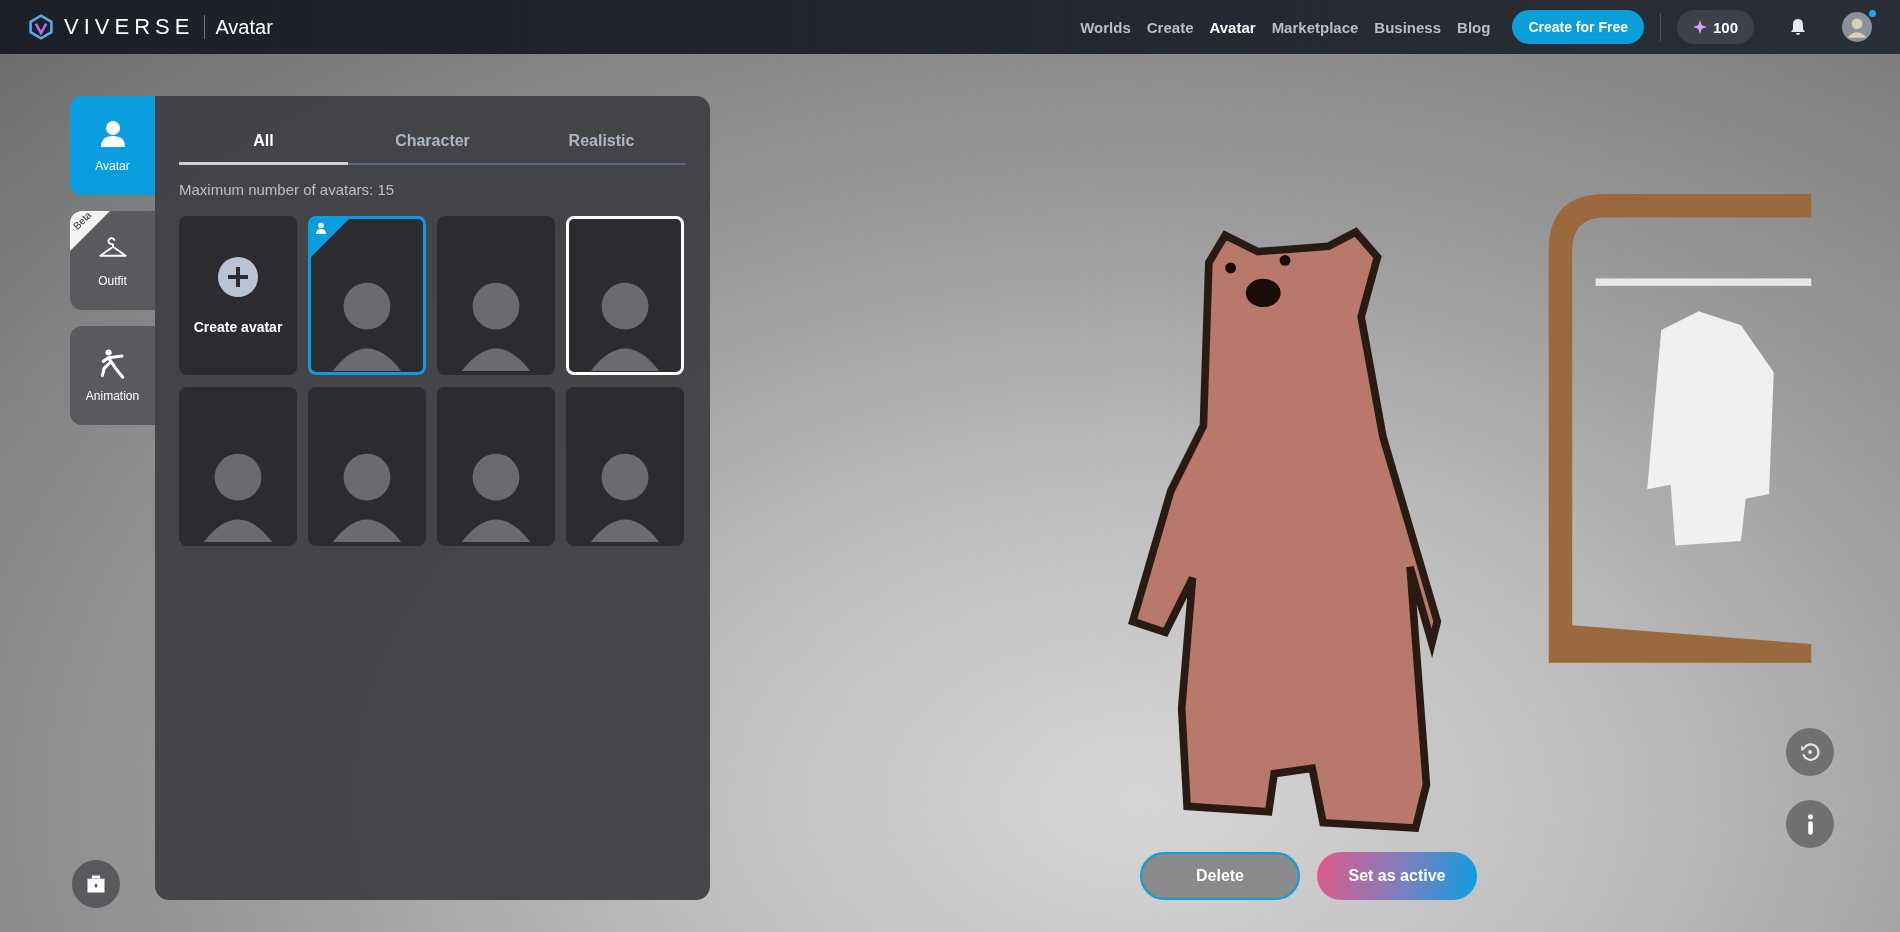 This screenshot has height=932, width=1900. What do you see at coordinates (1408, 27) in the screenshot?
I see `nav-link: Business` at bounding box center [1408, 27].